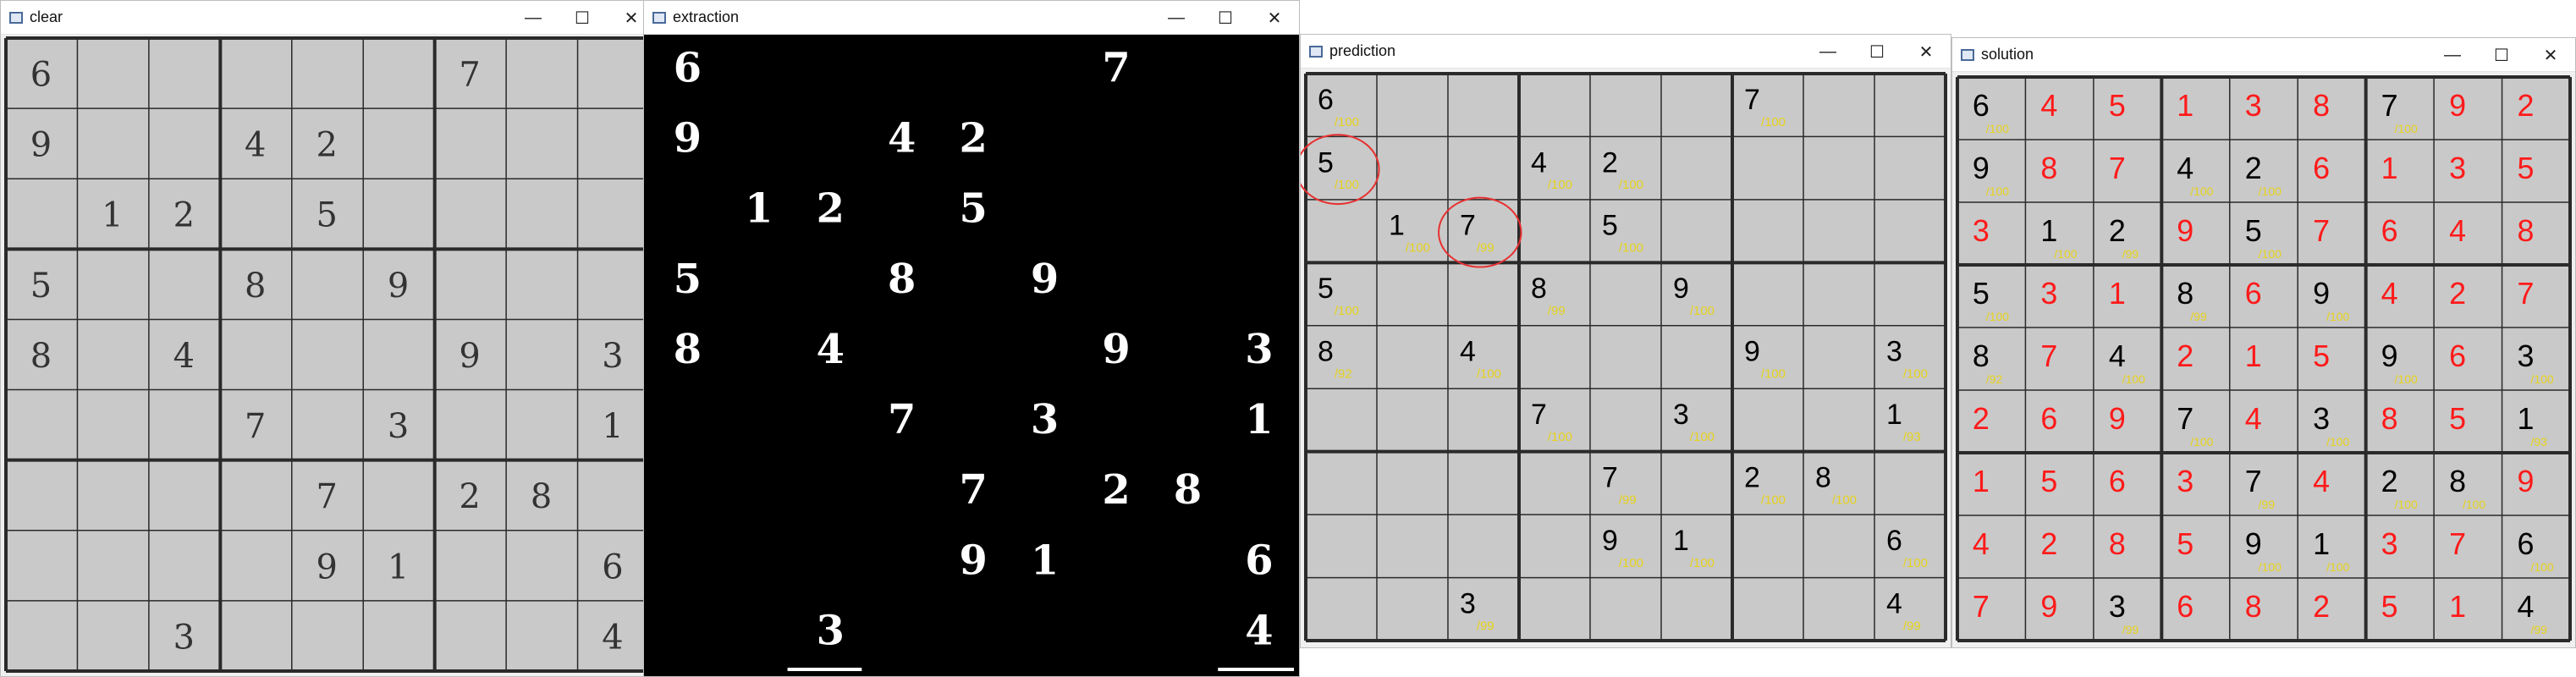 This screenshot has height=677, width=2576. What do you see at coordinates (1259, 630) in the screenshot?
I see `extracted-digit: 4` at bounding box center [1259, 630].